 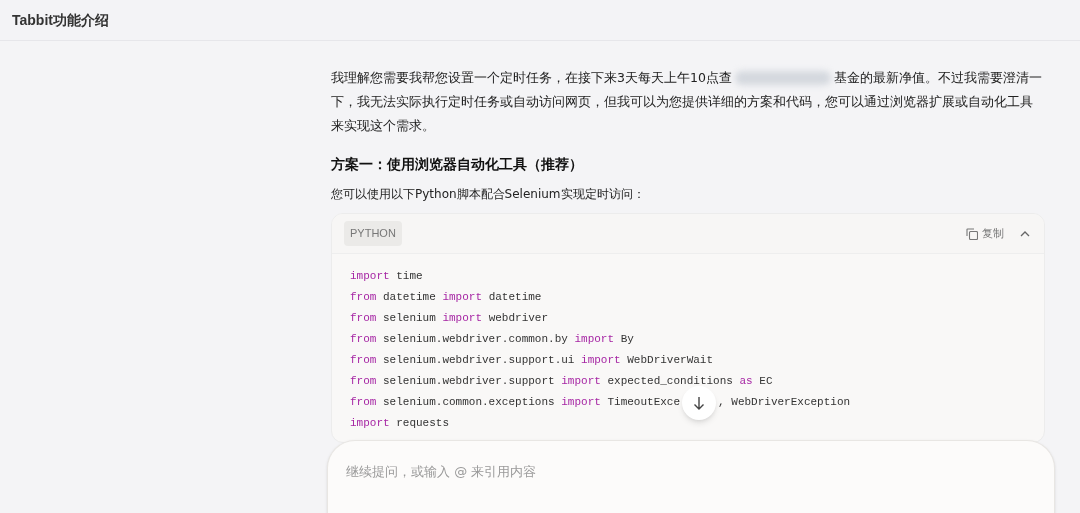 I want to click on code-text: from datetime import datetime, so click(x=446, y=297).